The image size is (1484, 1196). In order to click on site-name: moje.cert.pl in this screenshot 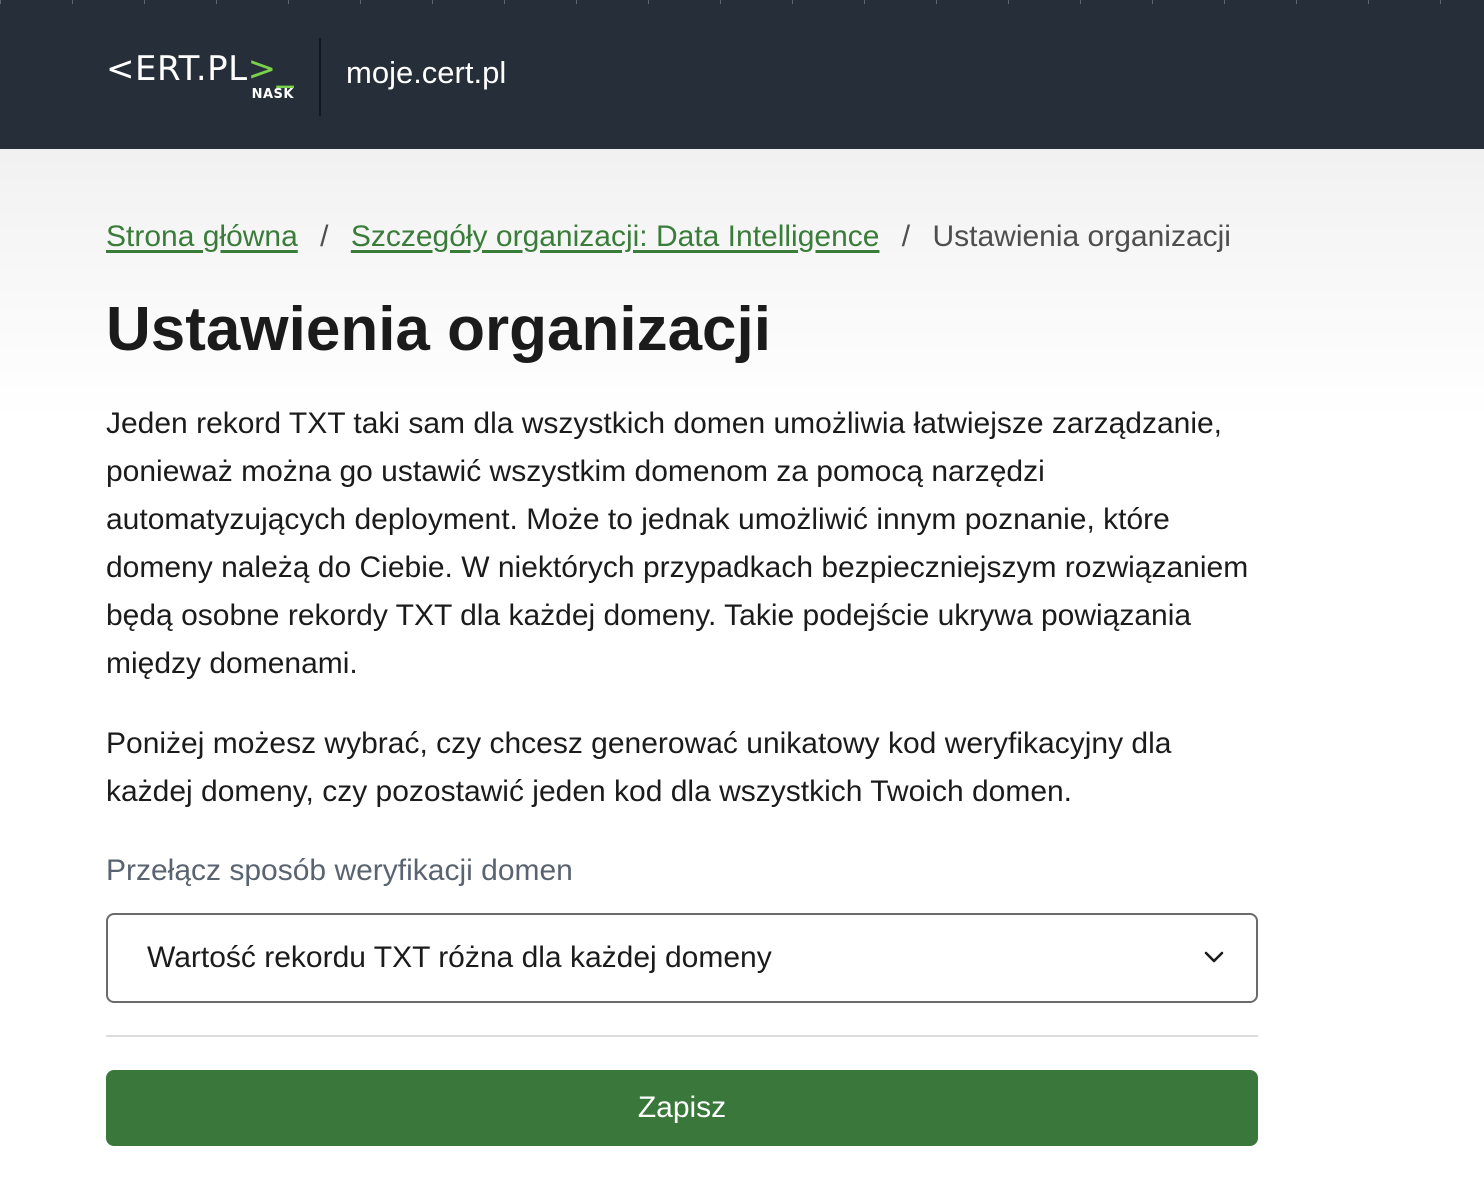, I will do `click(426, 73)`.